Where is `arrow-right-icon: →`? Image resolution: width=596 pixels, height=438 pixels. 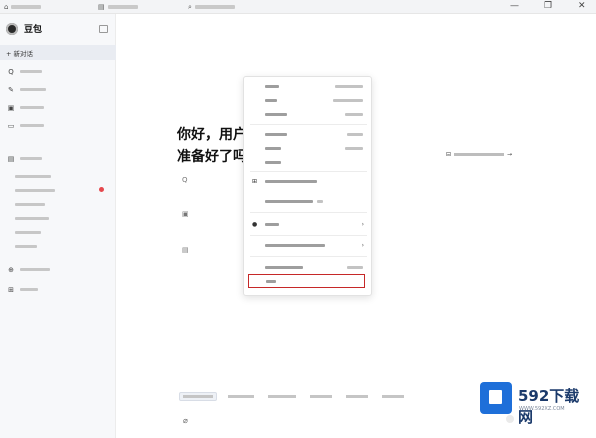
arrow-right-icon: → is located at coordinates (510, 154).